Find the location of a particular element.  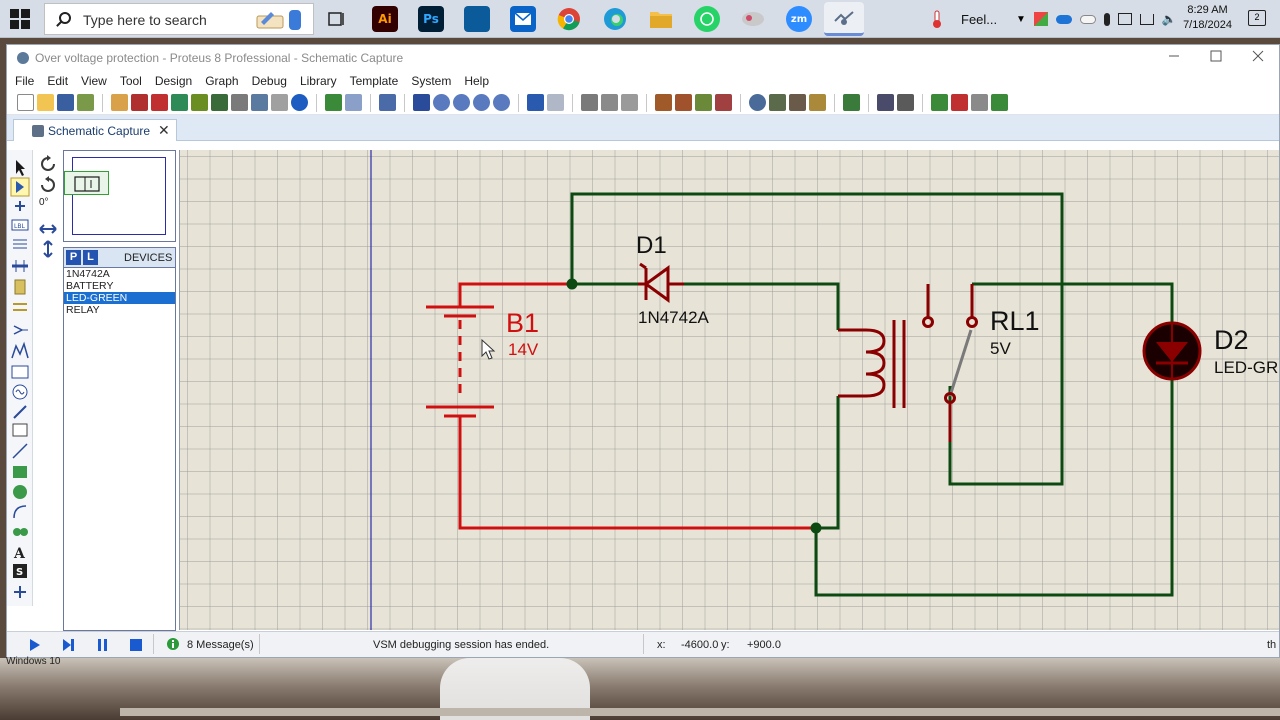

bom-icon is located at coordinates (219, 102).